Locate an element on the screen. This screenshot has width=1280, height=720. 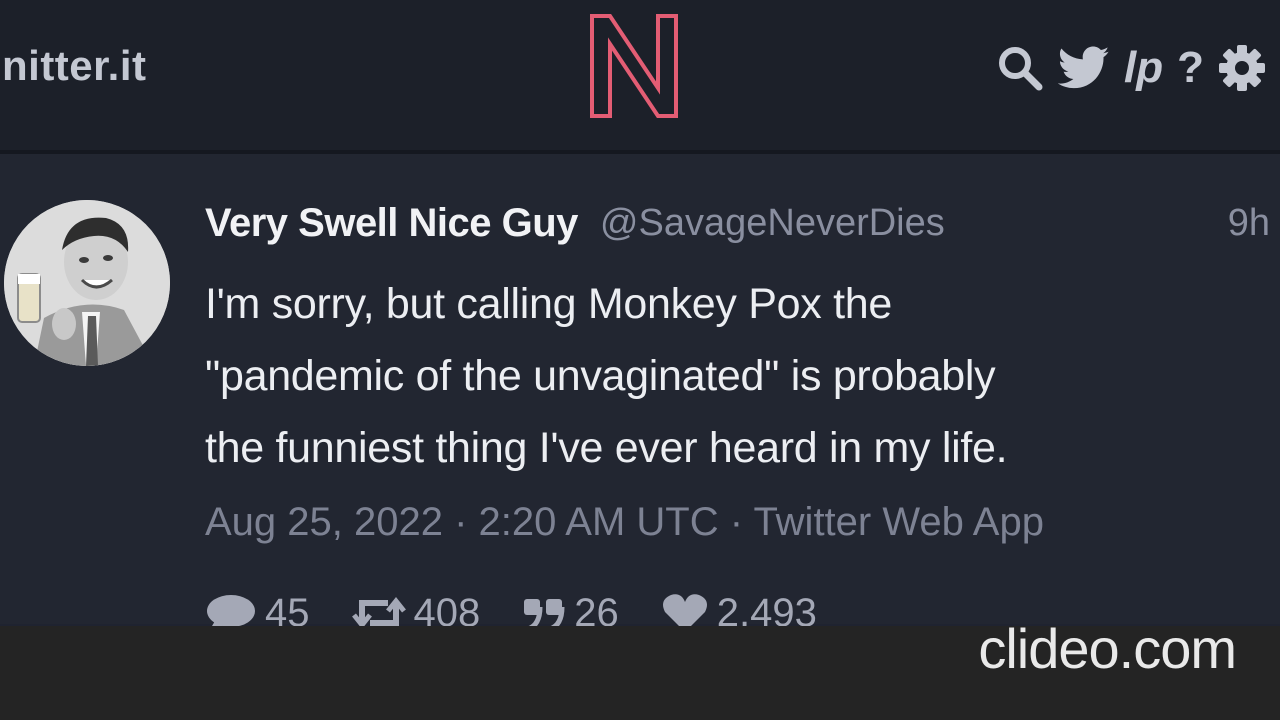
search-icon is located at coordinates (1020, 68).